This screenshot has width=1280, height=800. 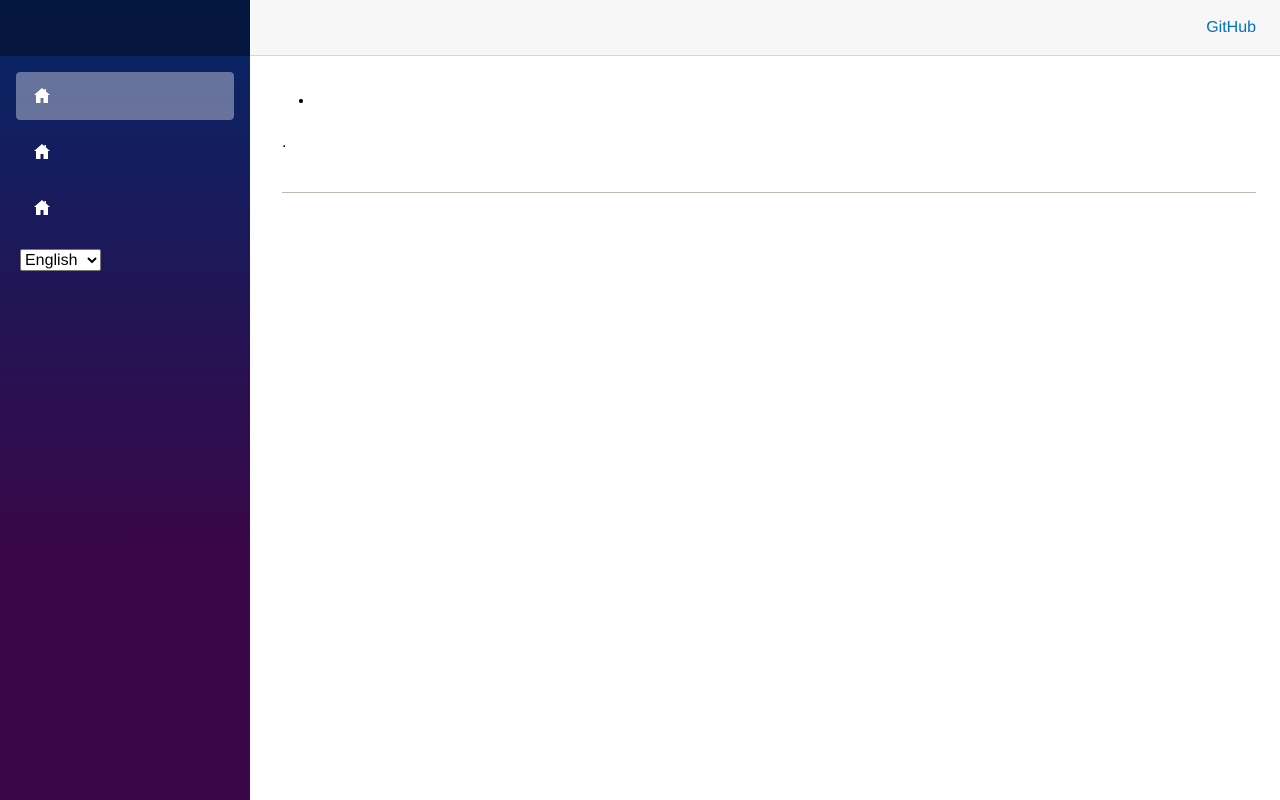 I want to click on main-content: ., so click(x=769, y=124).